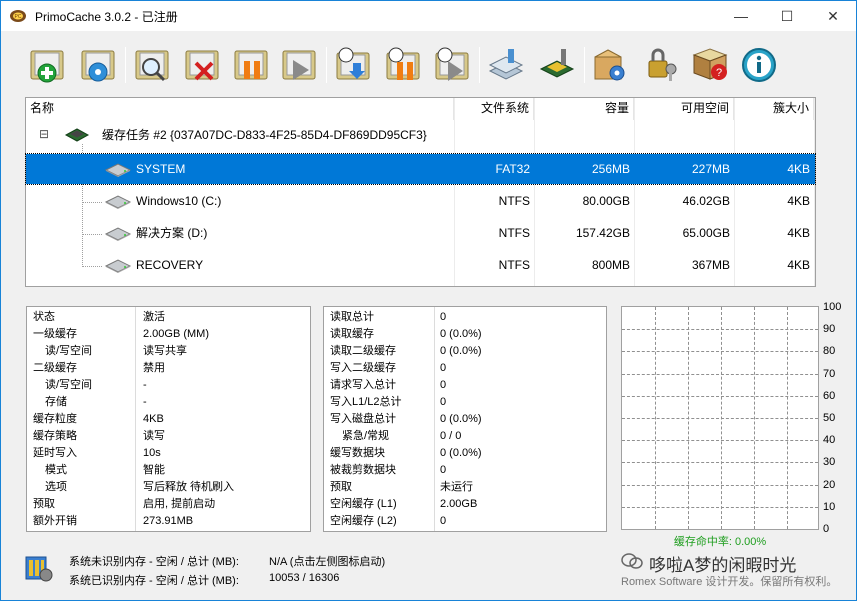 Image resolution: width=857 pixels, height=601 pixels. I want to click on drive-row: SYSTEM FAT32 256MB 227MB 4KB, so click(420, 169).